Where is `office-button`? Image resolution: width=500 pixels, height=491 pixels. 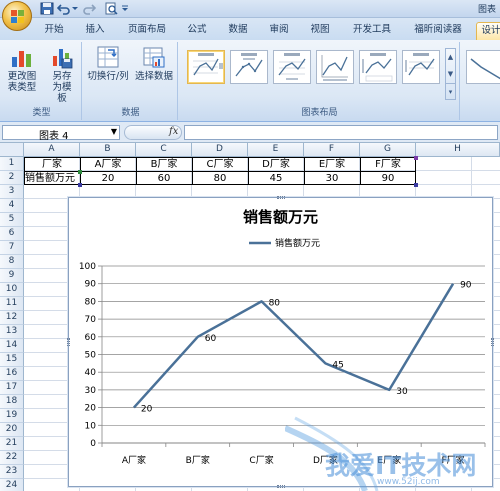 office-button is located at coordinates (17, 16).